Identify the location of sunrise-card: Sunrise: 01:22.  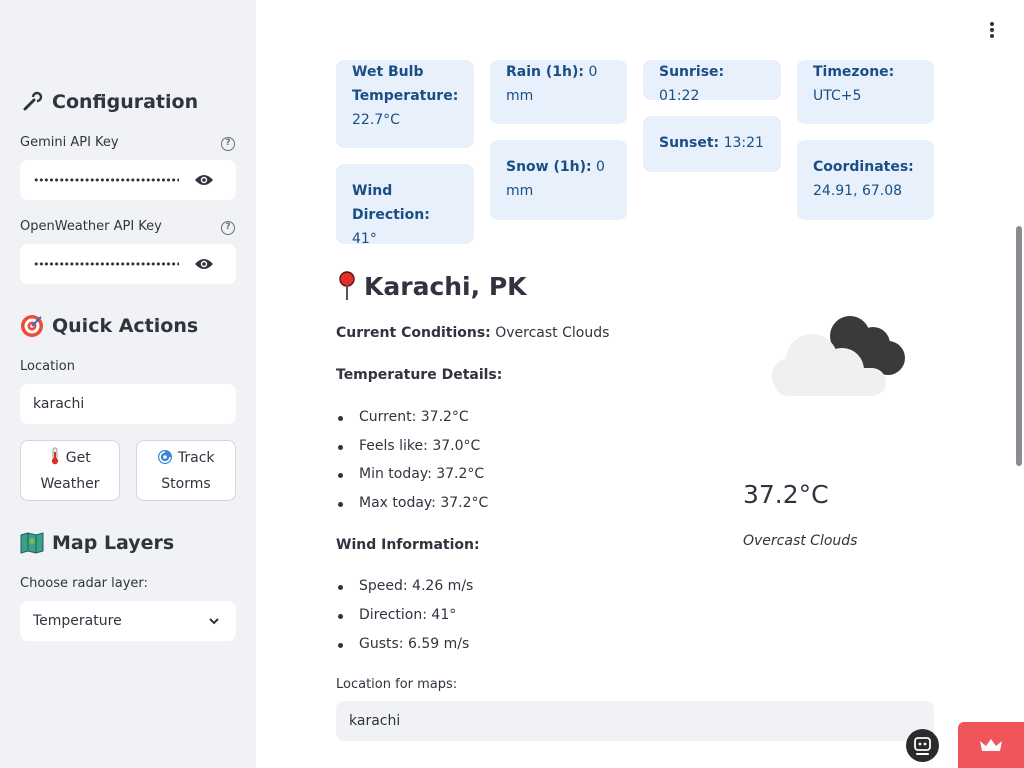
(712, 82).